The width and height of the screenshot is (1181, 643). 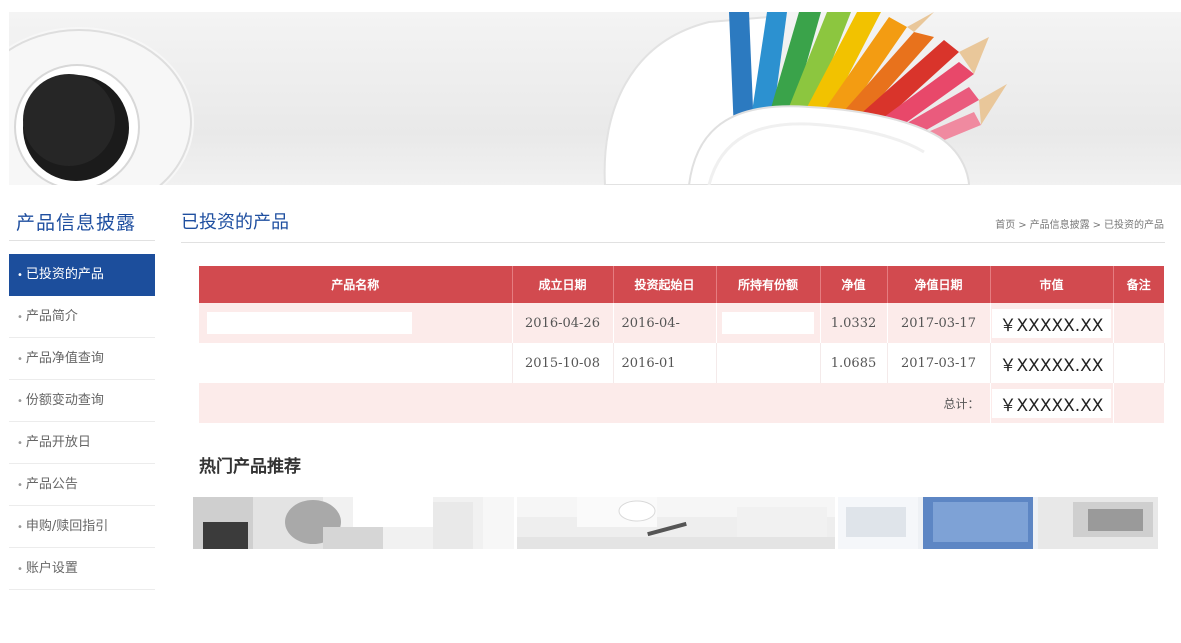 I want to click on column-header-start-date: 投资起始日, so click(x=665, y=284).